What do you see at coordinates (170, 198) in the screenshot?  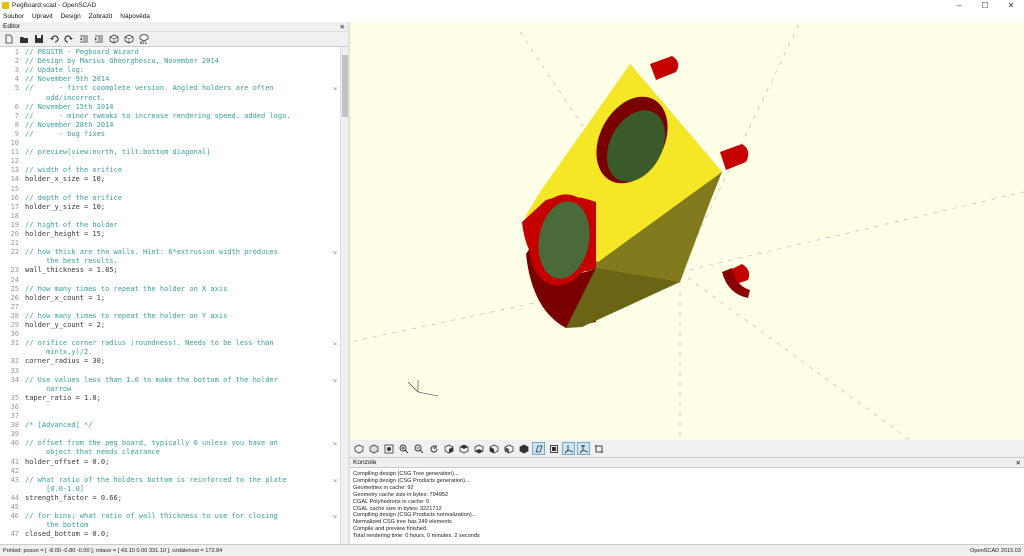 I see `code-line: 16 // depth of the orifice` at bounding box center [170, 198].